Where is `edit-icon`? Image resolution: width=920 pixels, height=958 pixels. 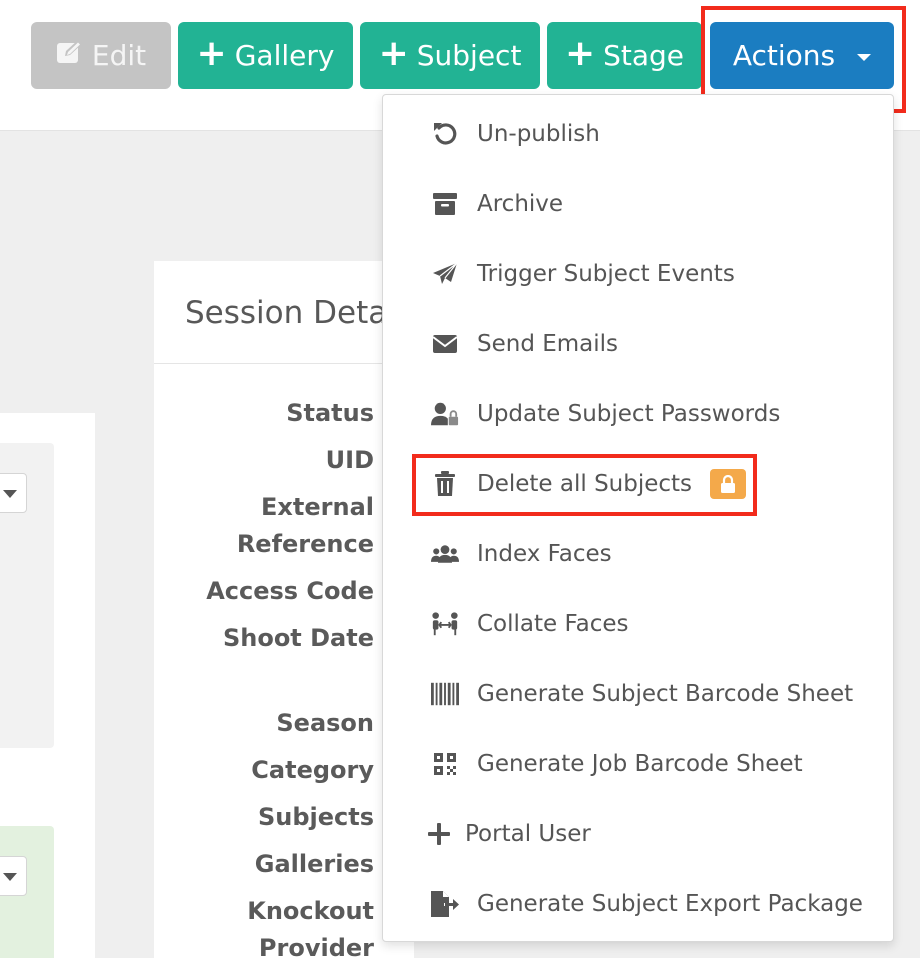
edit-icon is located at coordinates (70, 55).